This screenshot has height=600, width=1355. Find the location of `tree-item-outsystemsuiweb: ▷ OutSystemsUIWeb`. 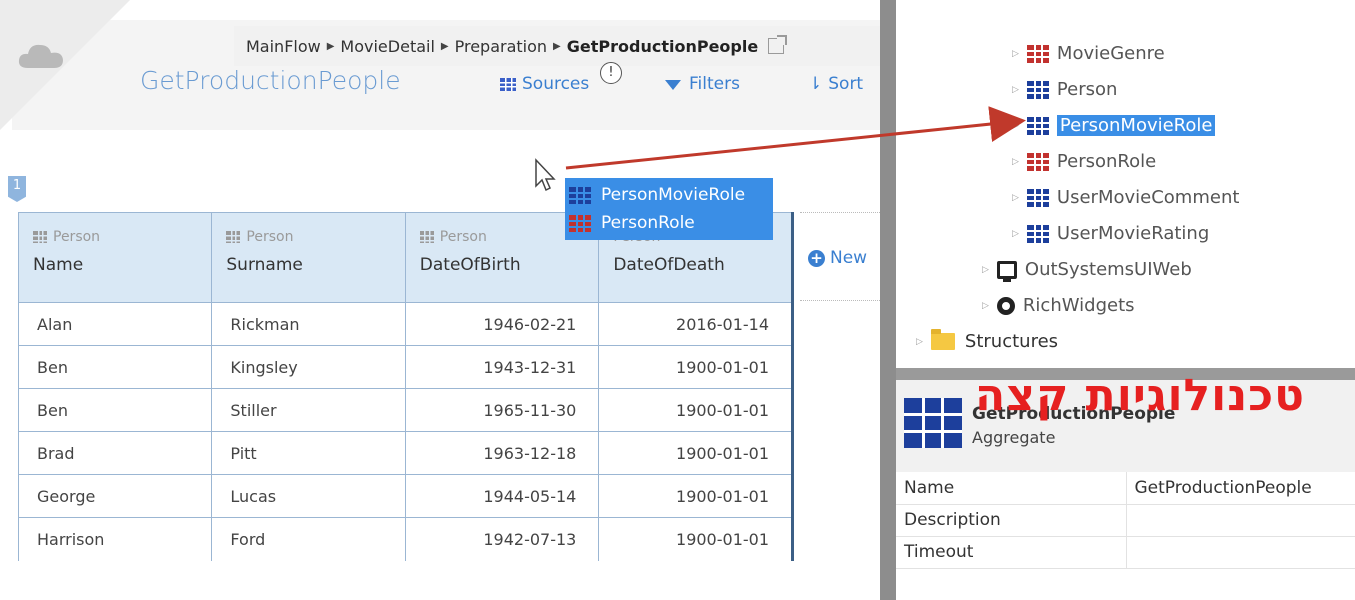

tree-item-outsystemsuiweb: ▷ OutSystemsUIWeb is located at coordinates (1087, 270).